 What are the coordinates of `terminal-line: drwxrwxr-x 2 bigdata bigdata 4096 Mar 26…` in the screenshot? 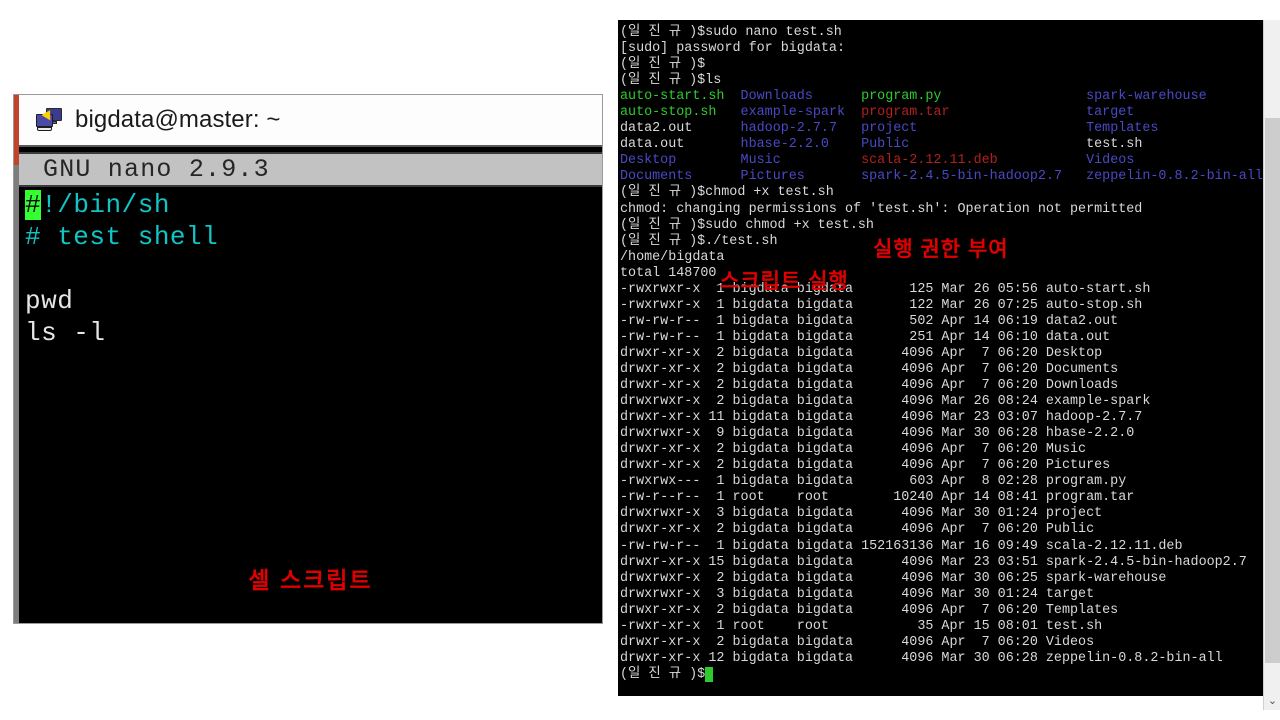 It's located at (941, 402).